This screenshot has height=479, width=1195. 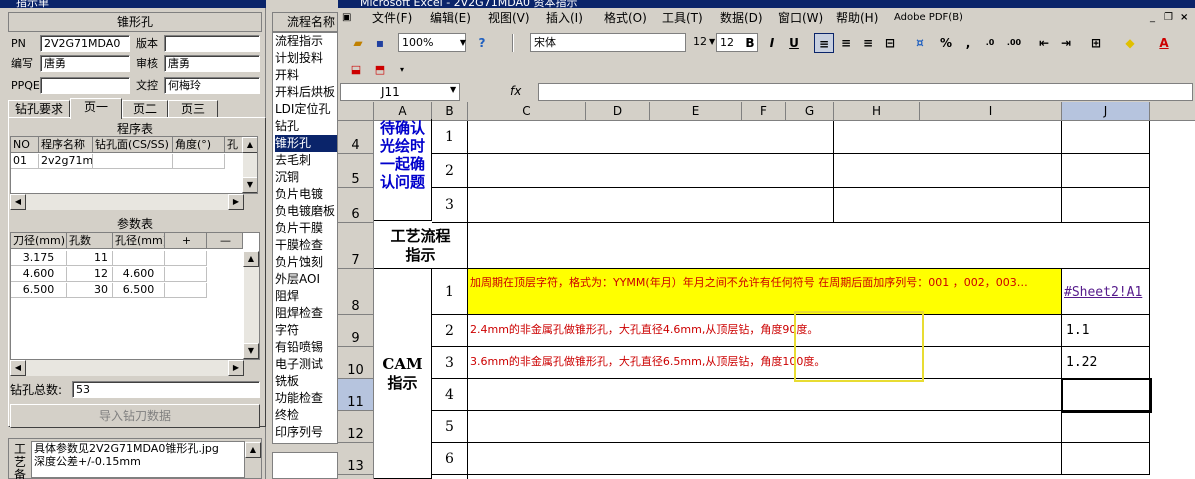 What do you see at coordinates (403, 170) in the screenshot?
I see `cell-a4-confirm-note: 待确认光绘时一起确认问题` at bounding box center [403, 170].